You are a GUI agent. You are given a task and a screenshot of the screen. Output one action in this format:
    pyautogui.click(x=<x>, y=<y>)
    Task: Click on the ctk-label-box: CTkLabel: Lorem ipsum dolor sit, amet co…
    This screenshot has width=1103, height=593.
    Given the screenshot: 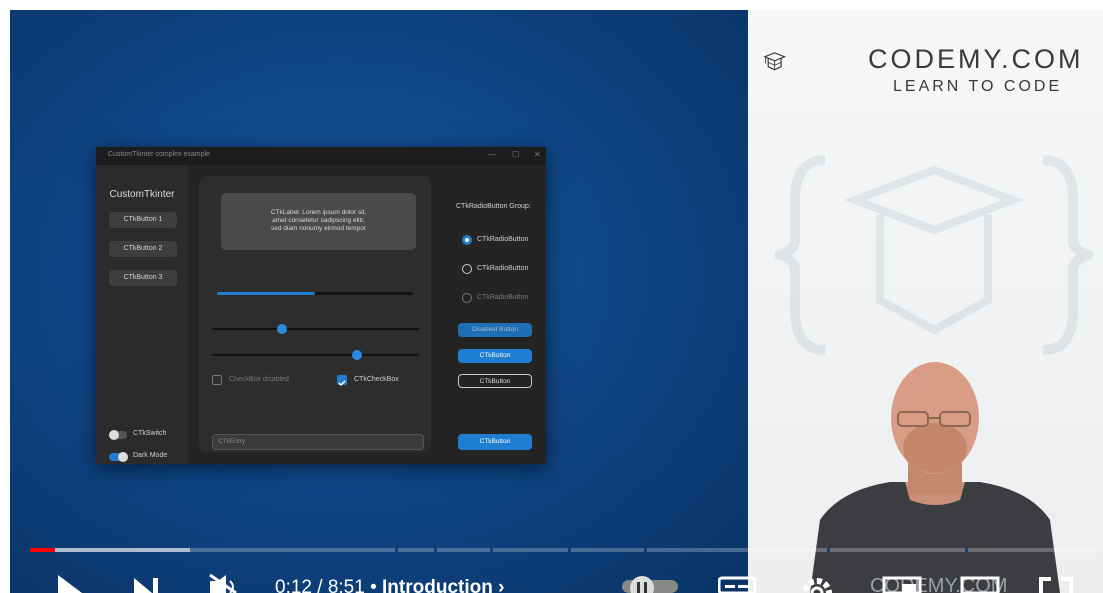 What is the action you would take?
    pyautogui.click(x=318, y=221)
    